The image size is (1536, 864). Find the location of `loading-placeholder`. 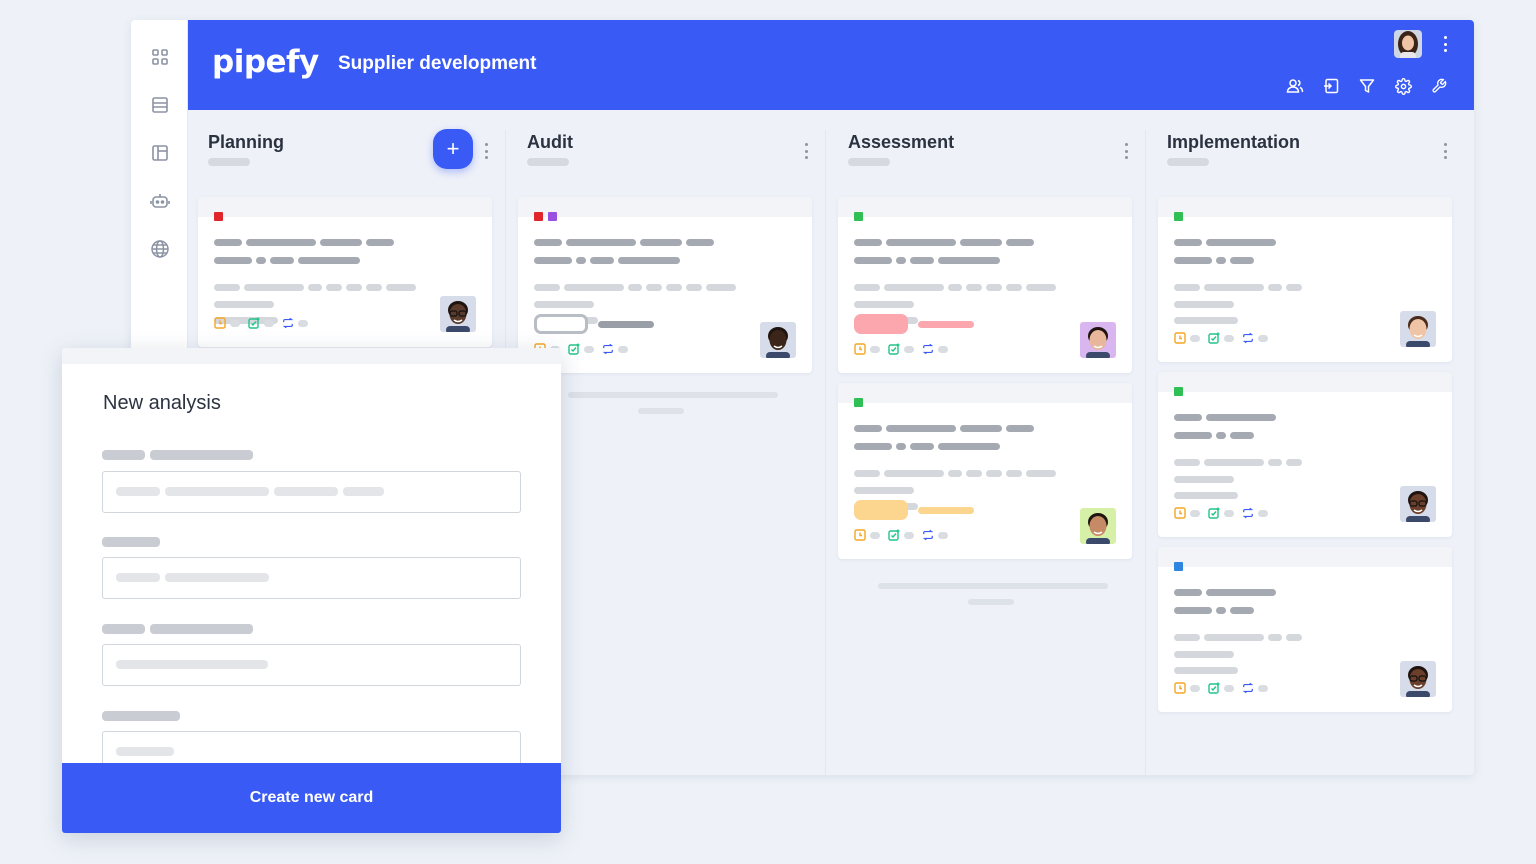

loading-placeholder is located at coordinates (673, 395).